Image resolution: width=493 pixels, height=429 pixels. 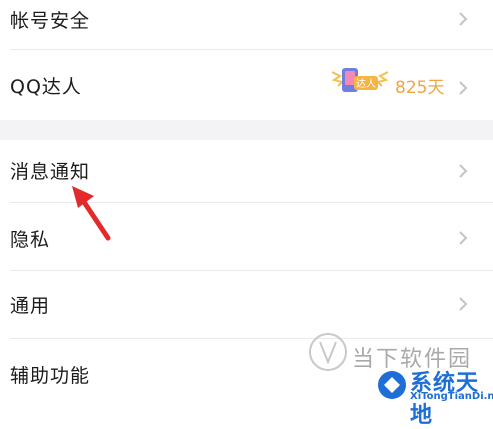 What do you see at coordinates (30, 240) in the screenshot?
I see `settings-item-label: 隐私` at bounding box center [30, 240].